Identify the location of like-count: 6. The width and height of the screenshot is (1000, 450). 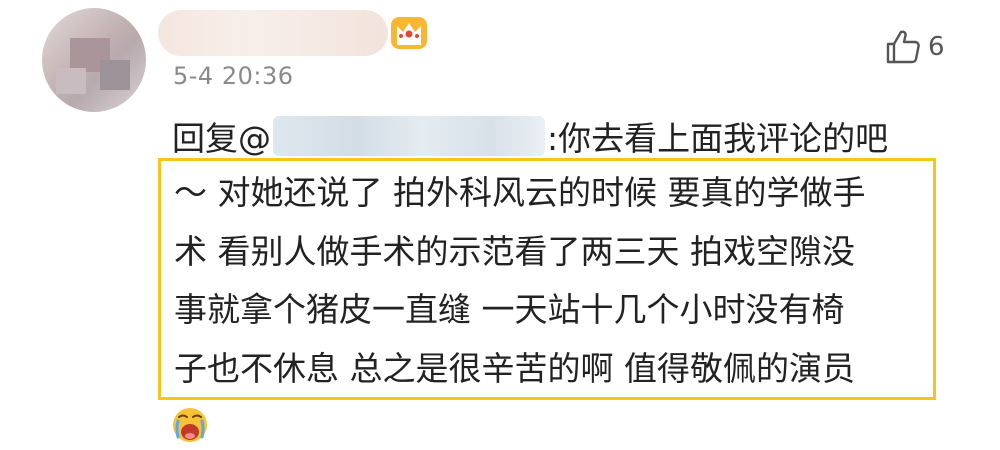
(936, 47).